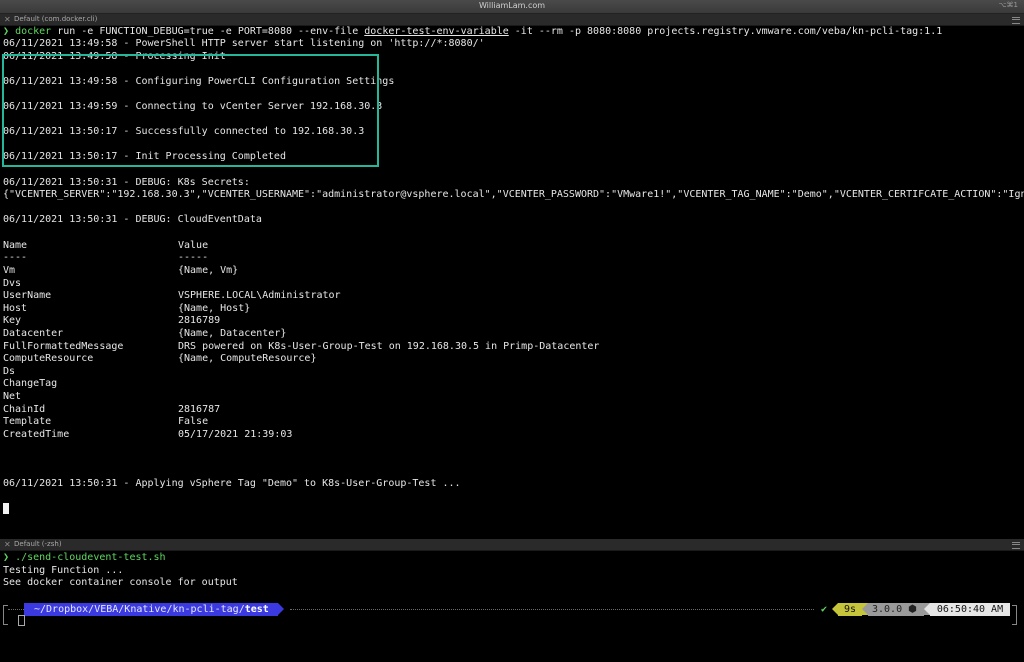 The width and height of the screenshot is (1024, 662). I want to click on duration-segment: 9s, so click(850, 609).